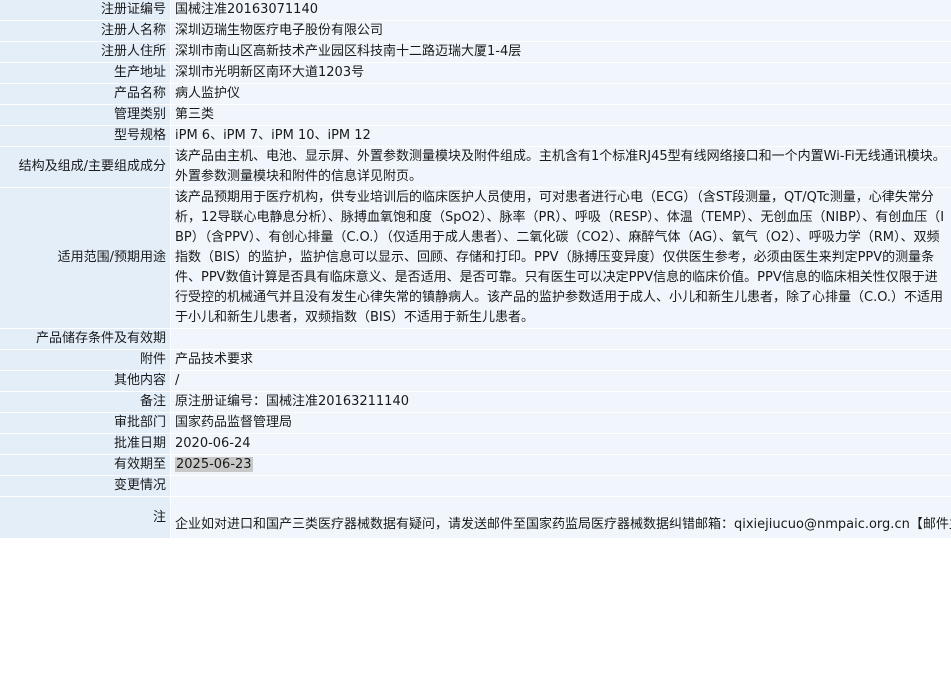 This screenshot has width=951, height=681. Describe the element at coordinates (214, 464) in the screenshot. I see `expiry-date-value: 2025-06-23` at that location.